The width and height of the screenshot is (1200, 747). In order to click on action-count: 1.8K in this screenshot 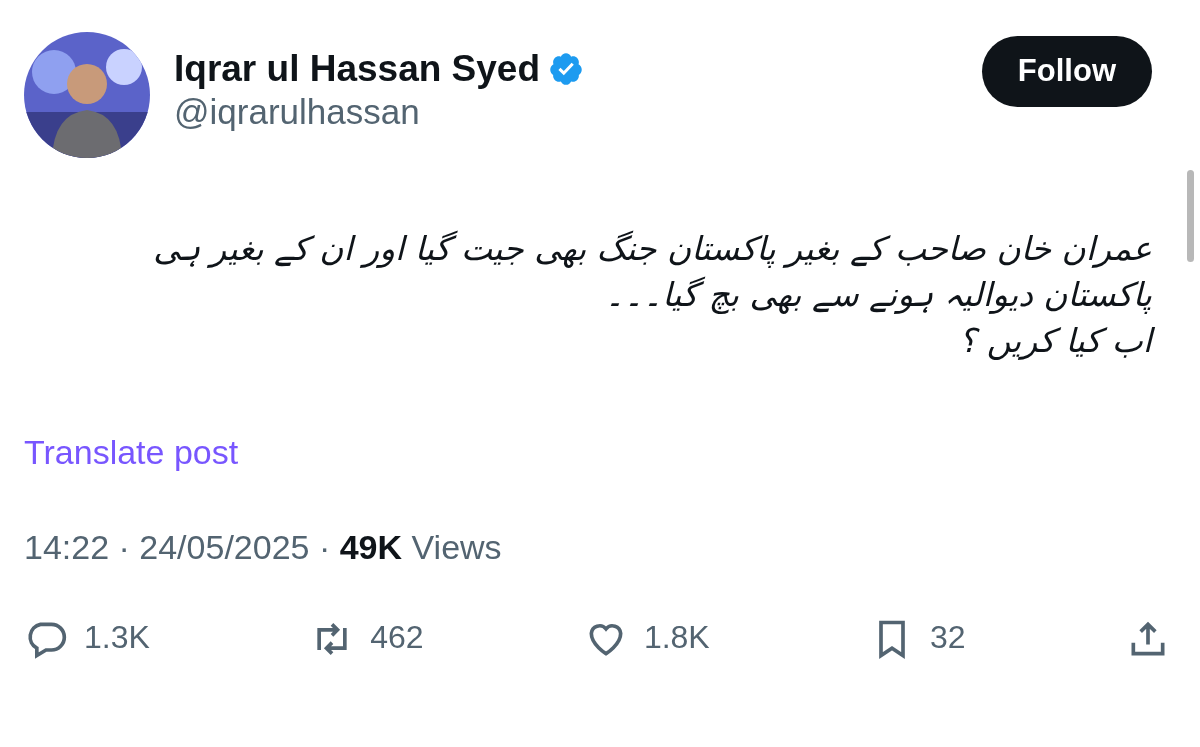, I will do `click(676, 637)`.